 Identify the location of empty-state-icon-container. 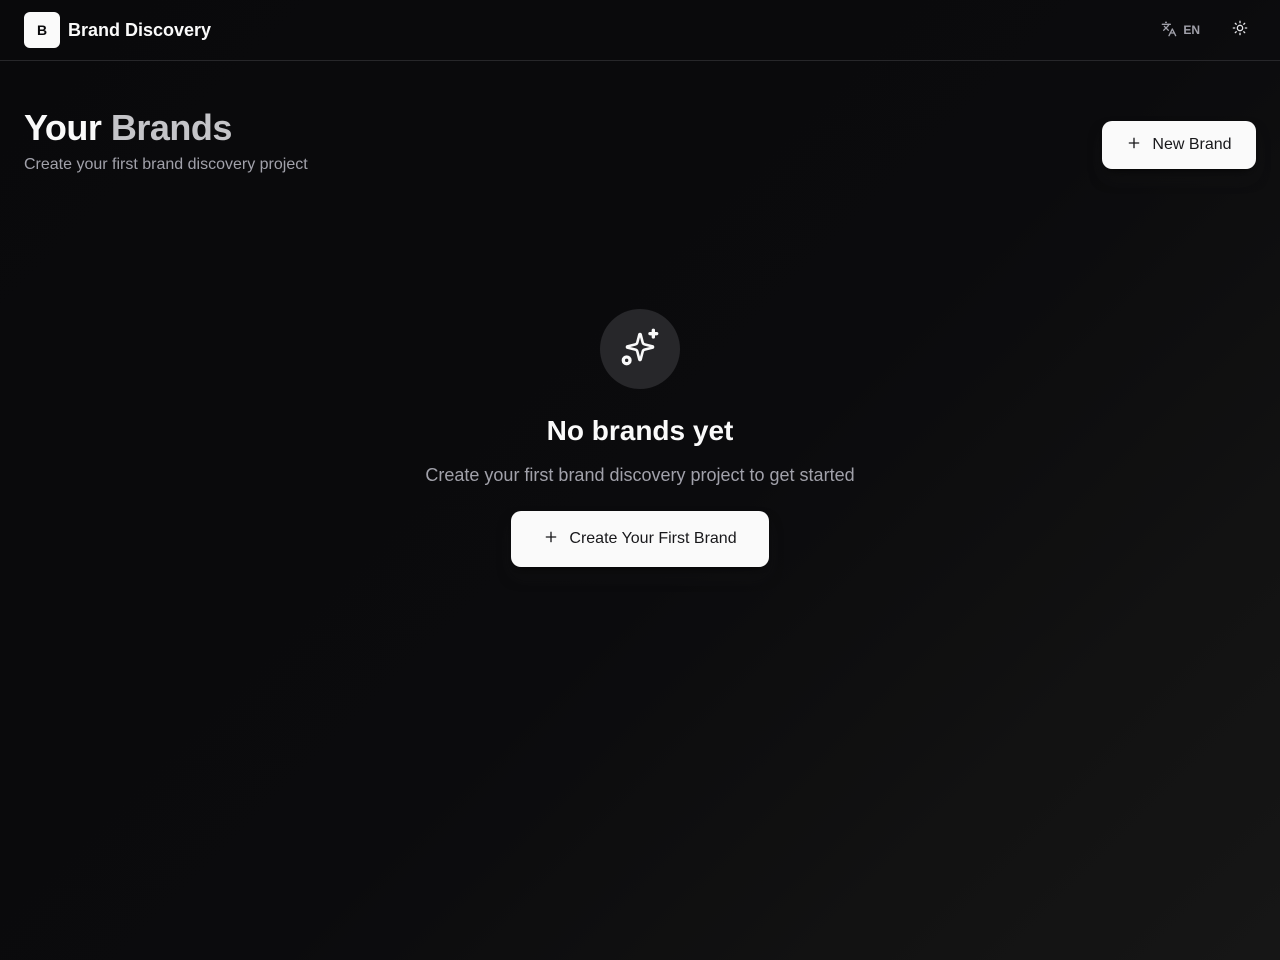
(640, 349).